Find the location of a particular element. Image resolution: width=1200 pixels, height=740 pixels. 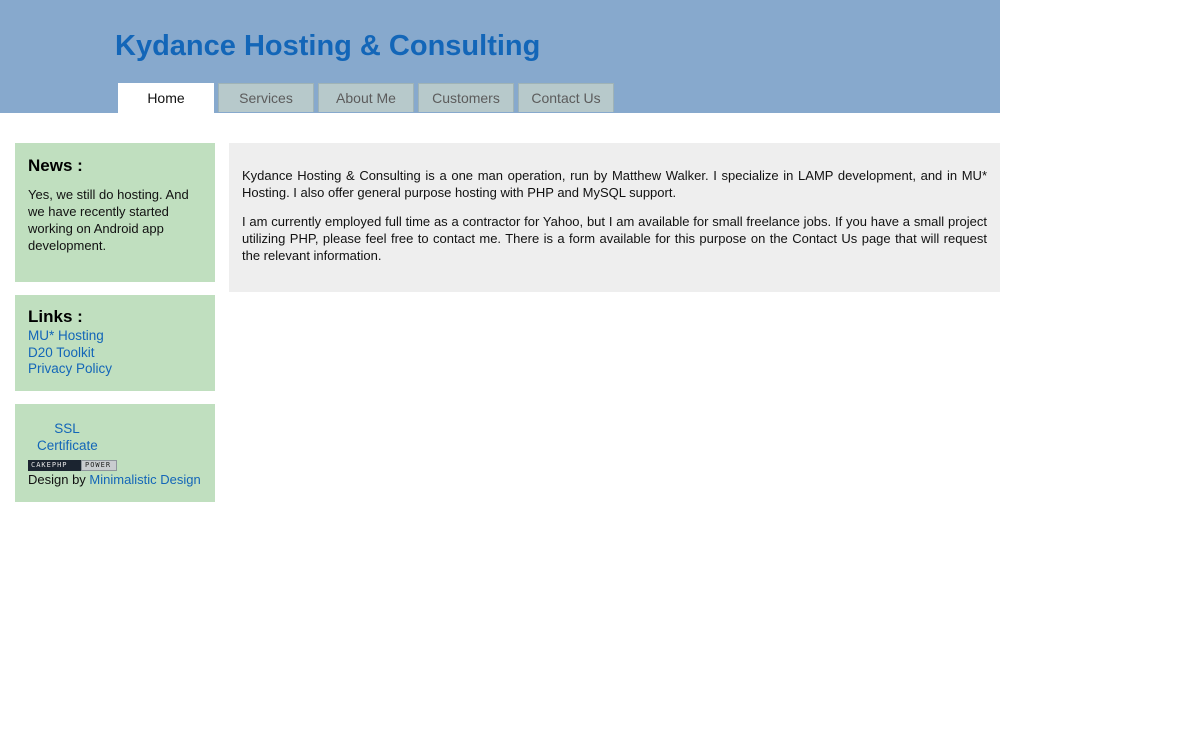

tab-about-me: About Me is located at coordinates (366, 97).